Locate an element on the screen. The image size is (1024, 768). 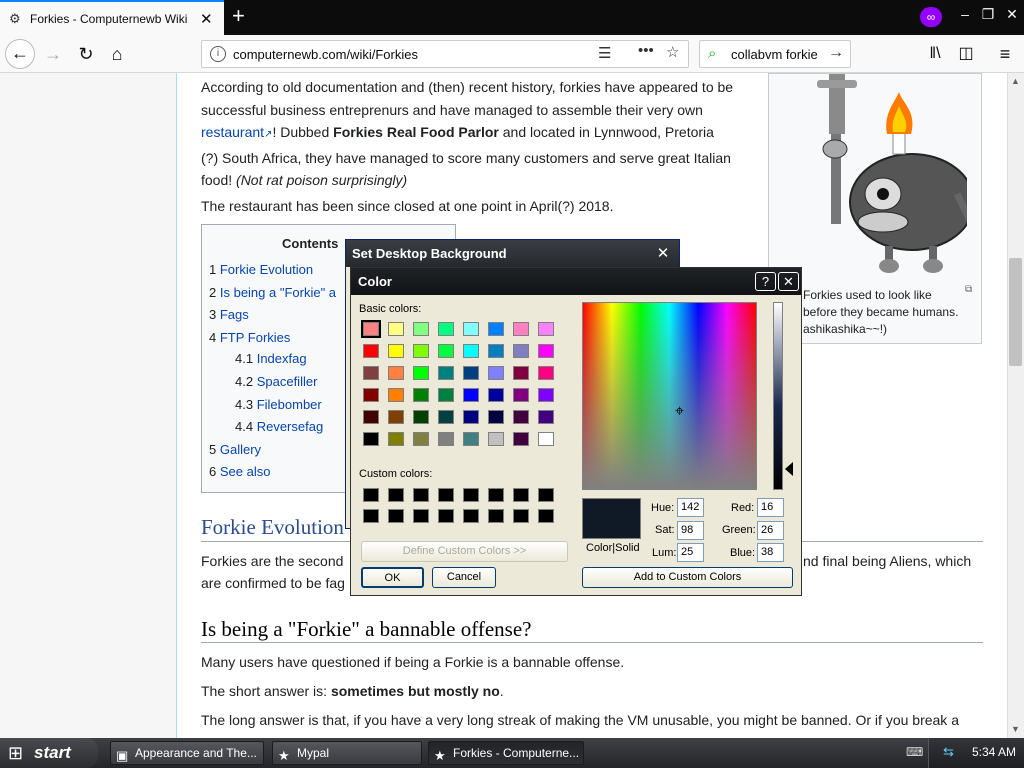
toc-item: 1 Forkie Evolution is located at coordinates (261, 269).